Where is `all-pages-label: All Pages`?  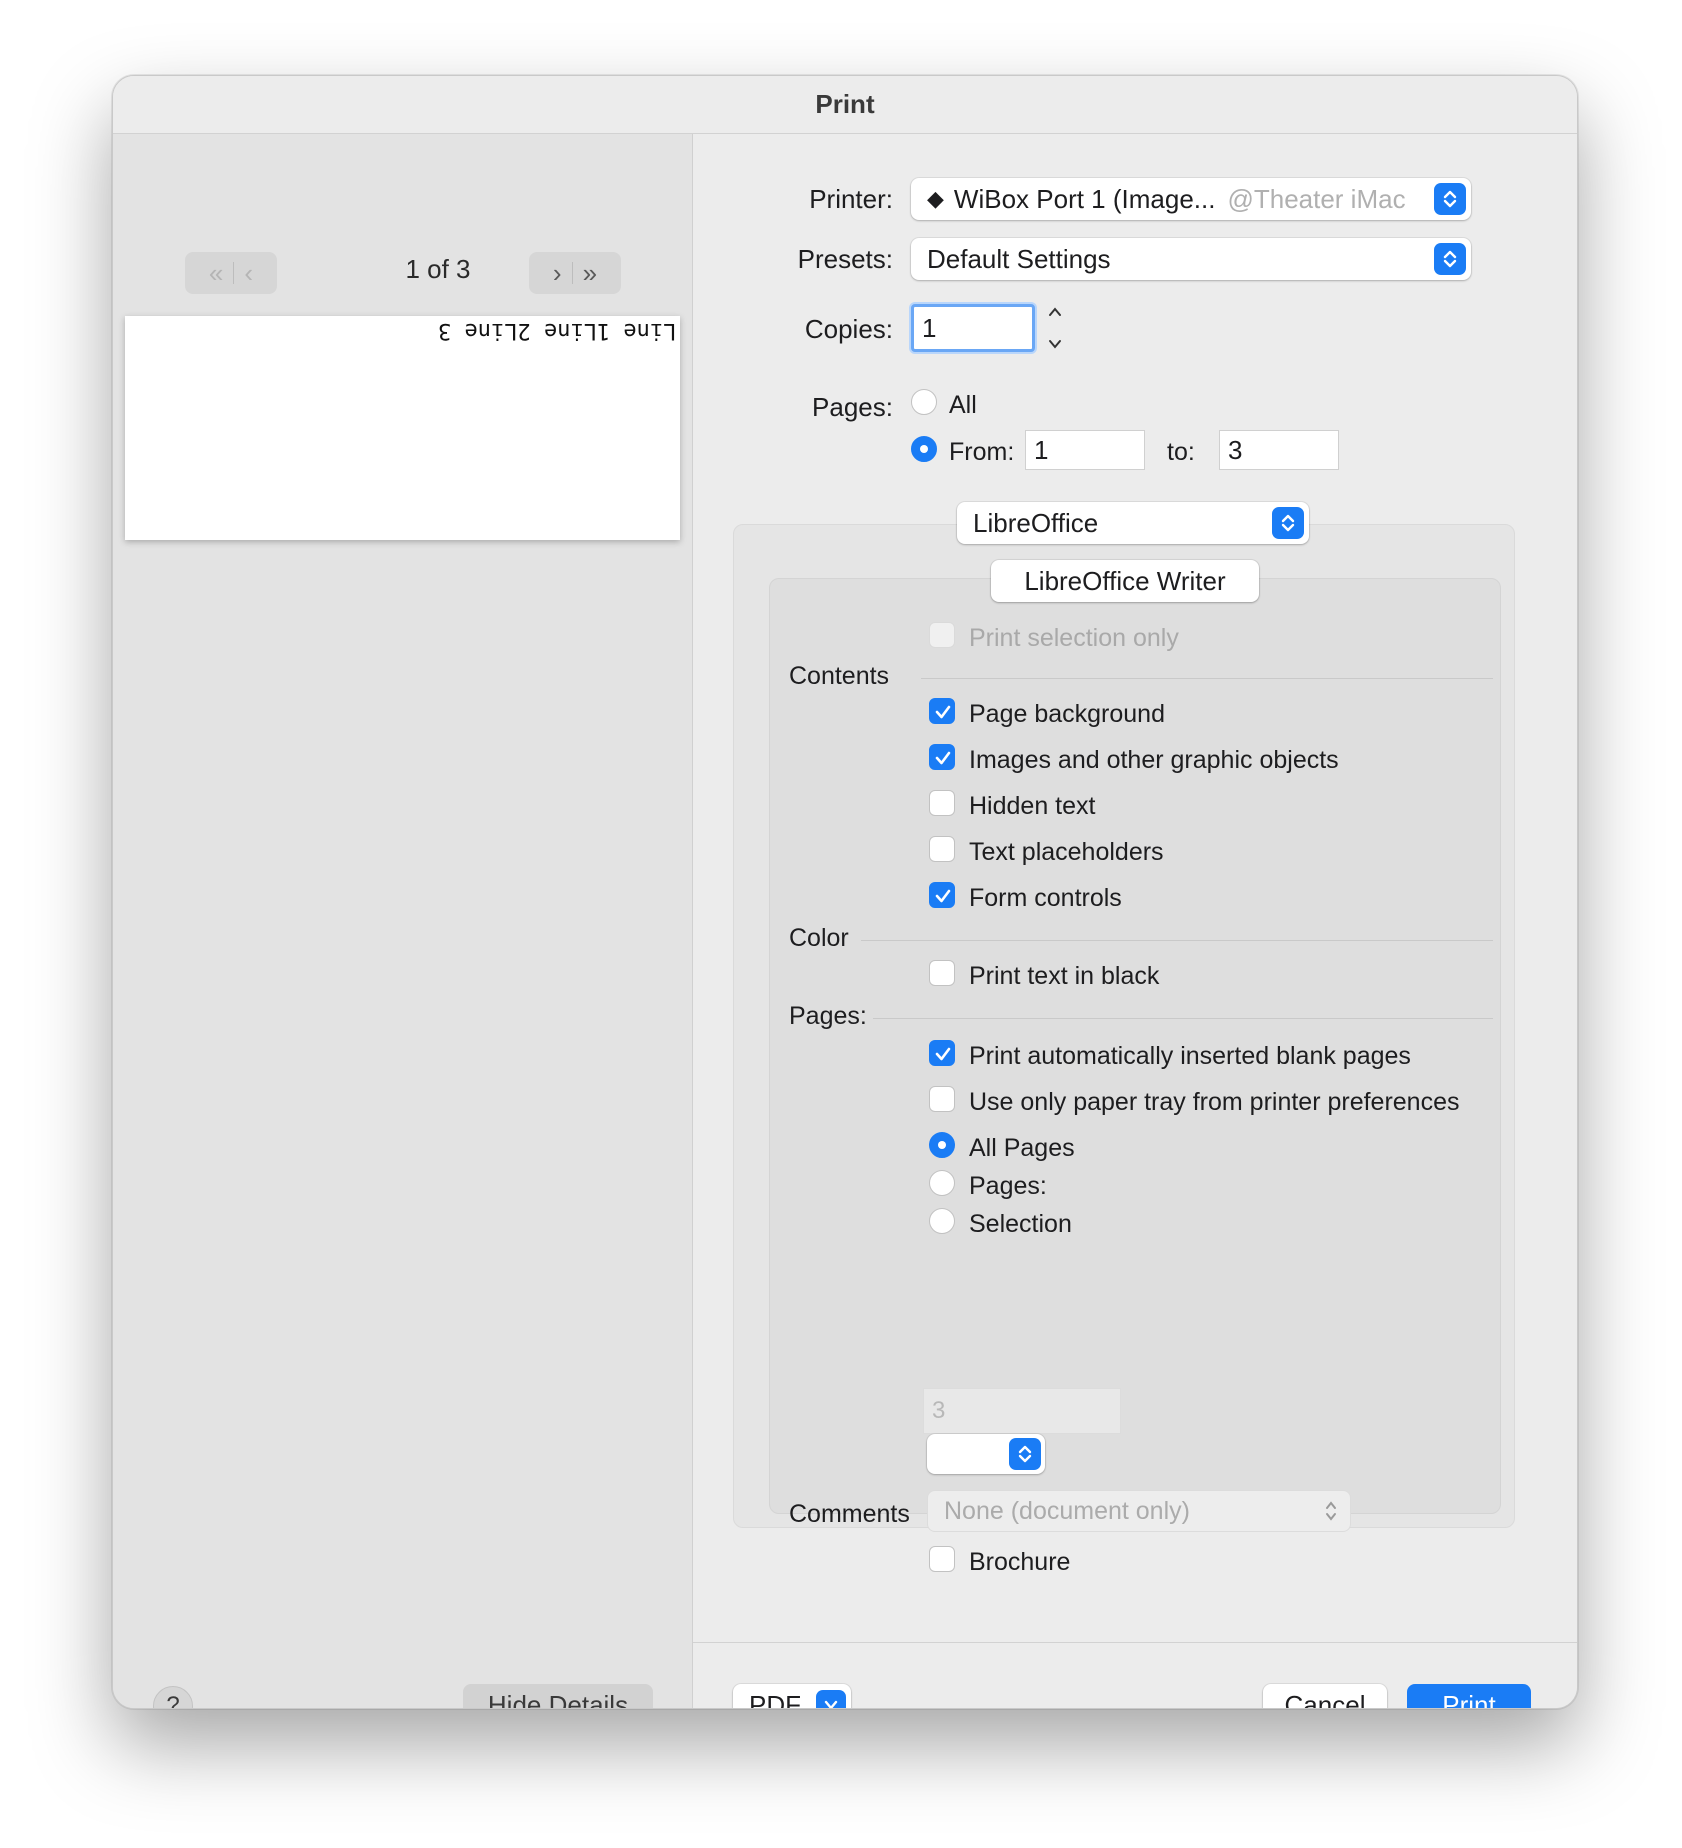
all-pages-label: All Pages is located at coordinates (1022, 1148).